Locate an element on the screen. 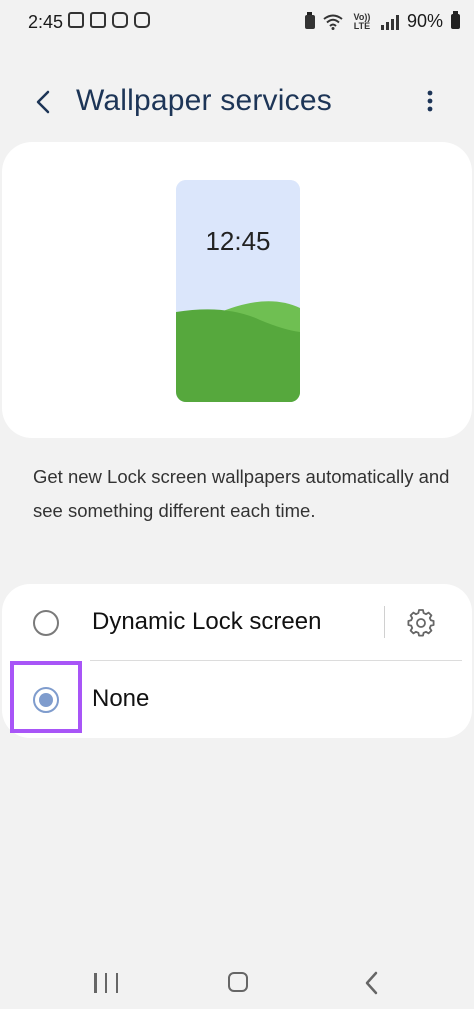 This screenshot has height=1009, width=474. radio-dynamic-lock-screen is located at coordinates (46, 623).